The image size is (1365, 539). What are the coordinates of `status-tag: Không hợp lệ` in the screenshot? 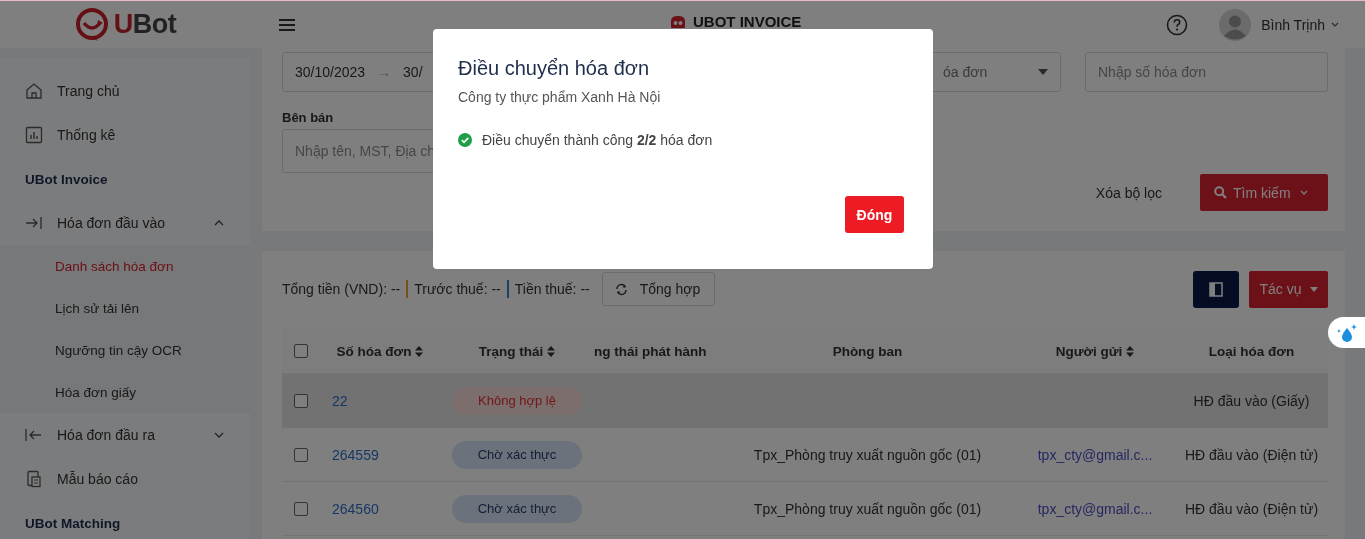 It's located at (517, 400).